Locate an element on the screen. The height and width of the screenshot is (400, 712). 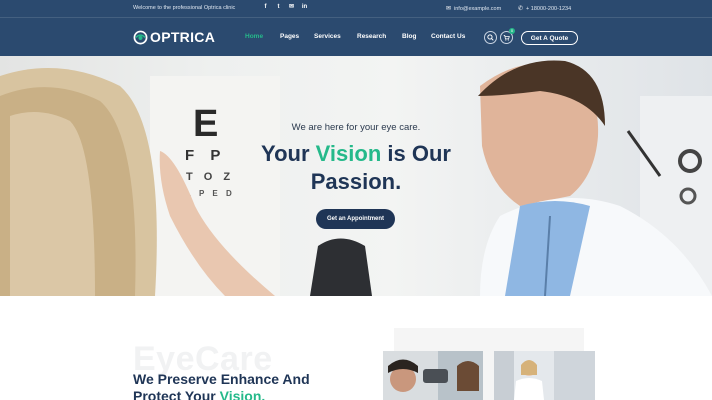
section-title-line1: We Preserve Enhance And is located at coordinates (221, 379).